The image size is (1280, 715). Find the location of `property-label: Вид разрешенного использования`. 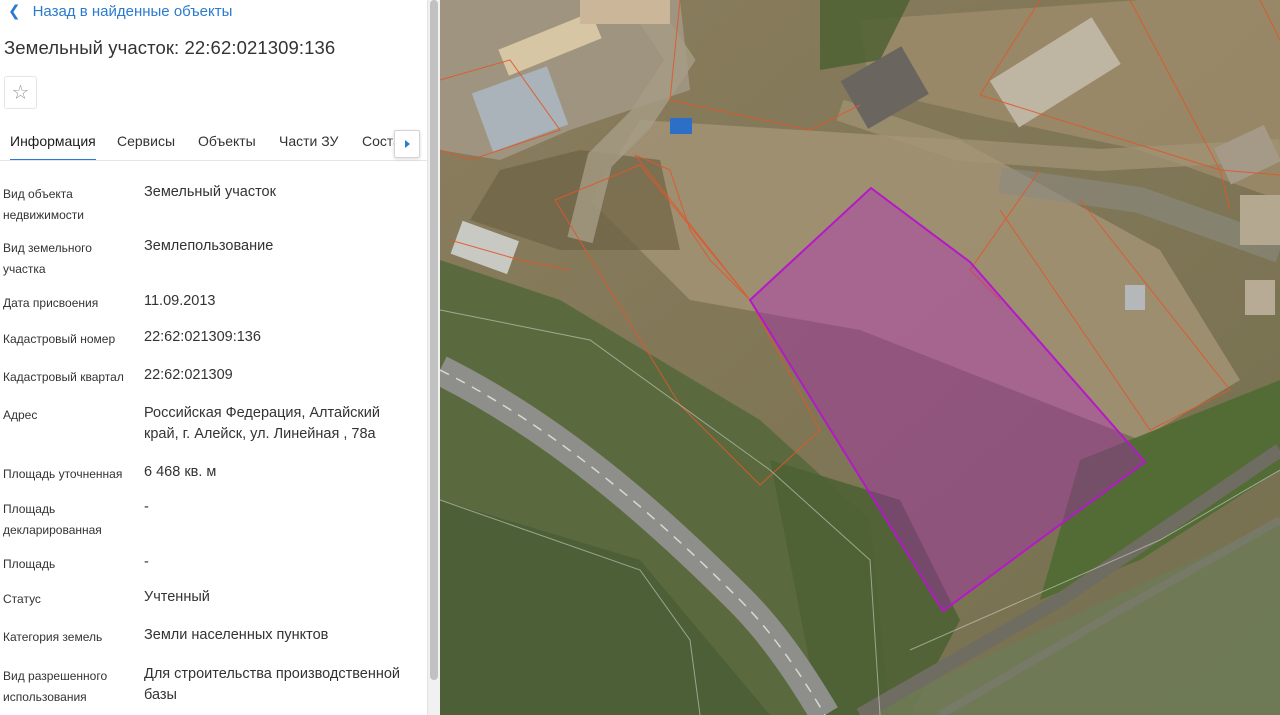

property-label: Вид разрешенного использования is located at coordinates (55, 686).